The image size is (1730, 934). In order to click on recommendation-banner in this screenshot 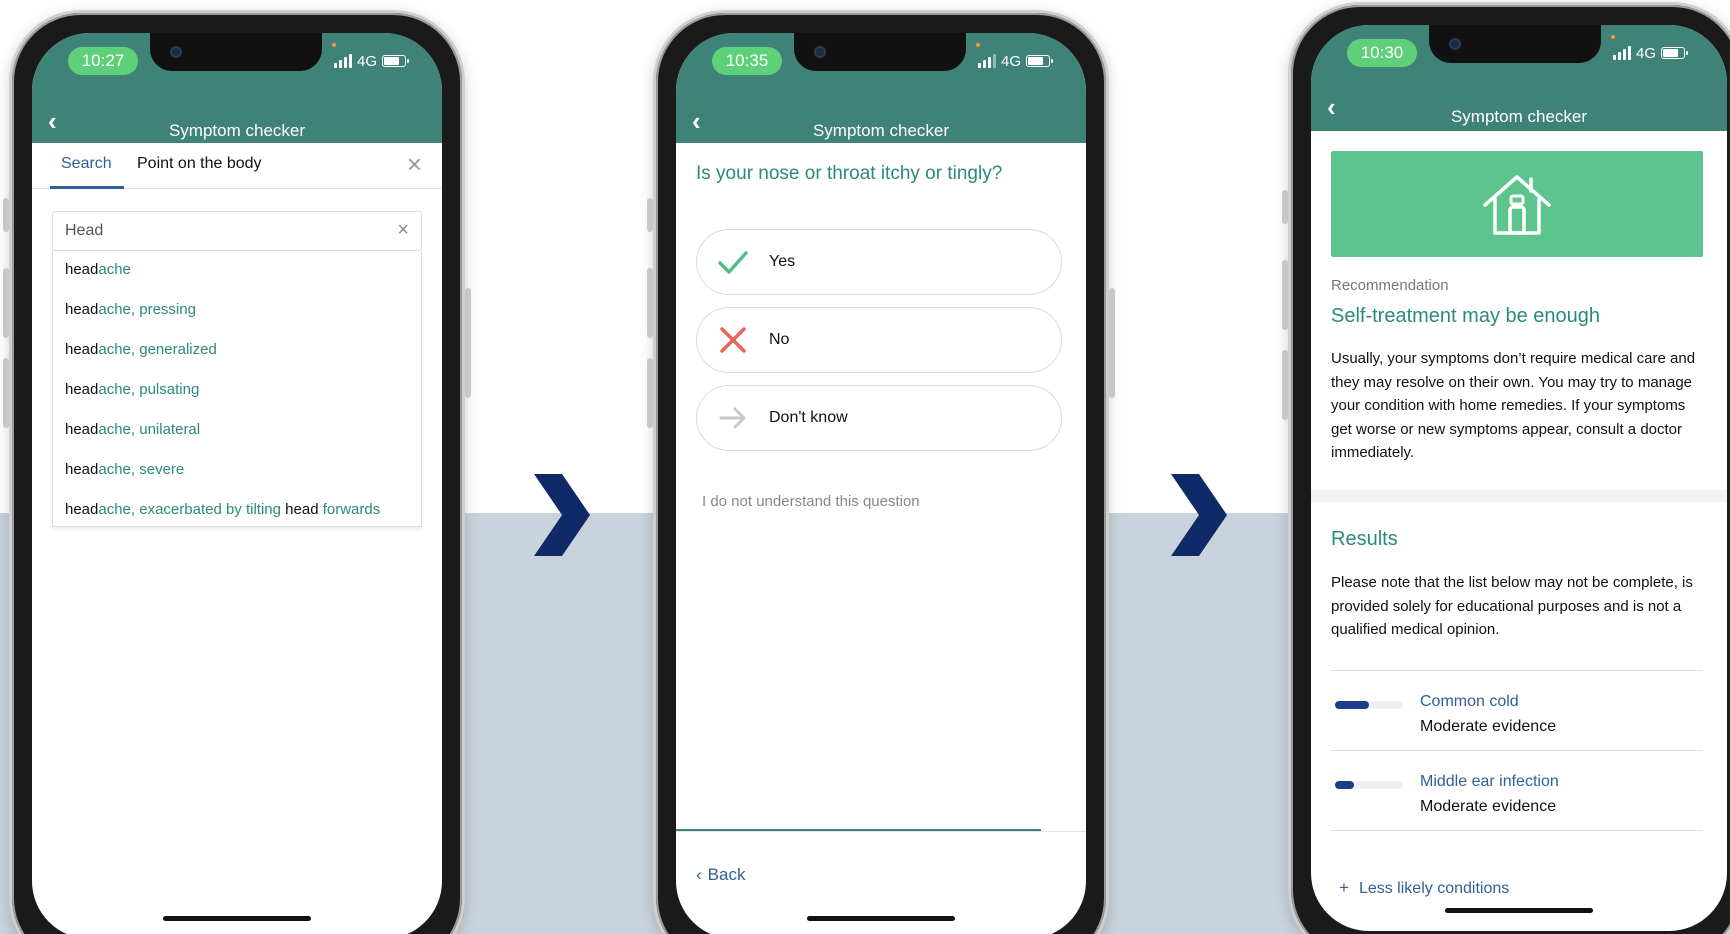, I will do `click(1517, 204)`.